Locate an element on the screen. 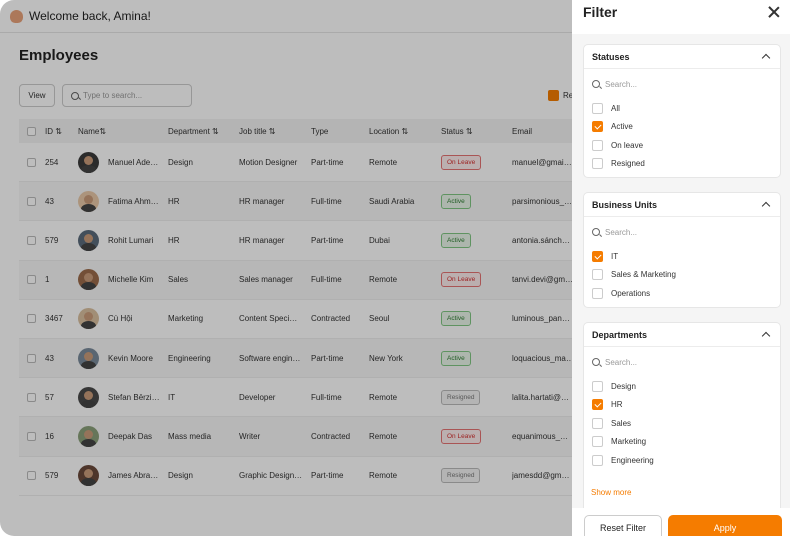 This screenshot has height=536, width=790. departments-title: Departments is located at coordinates (620, 334).